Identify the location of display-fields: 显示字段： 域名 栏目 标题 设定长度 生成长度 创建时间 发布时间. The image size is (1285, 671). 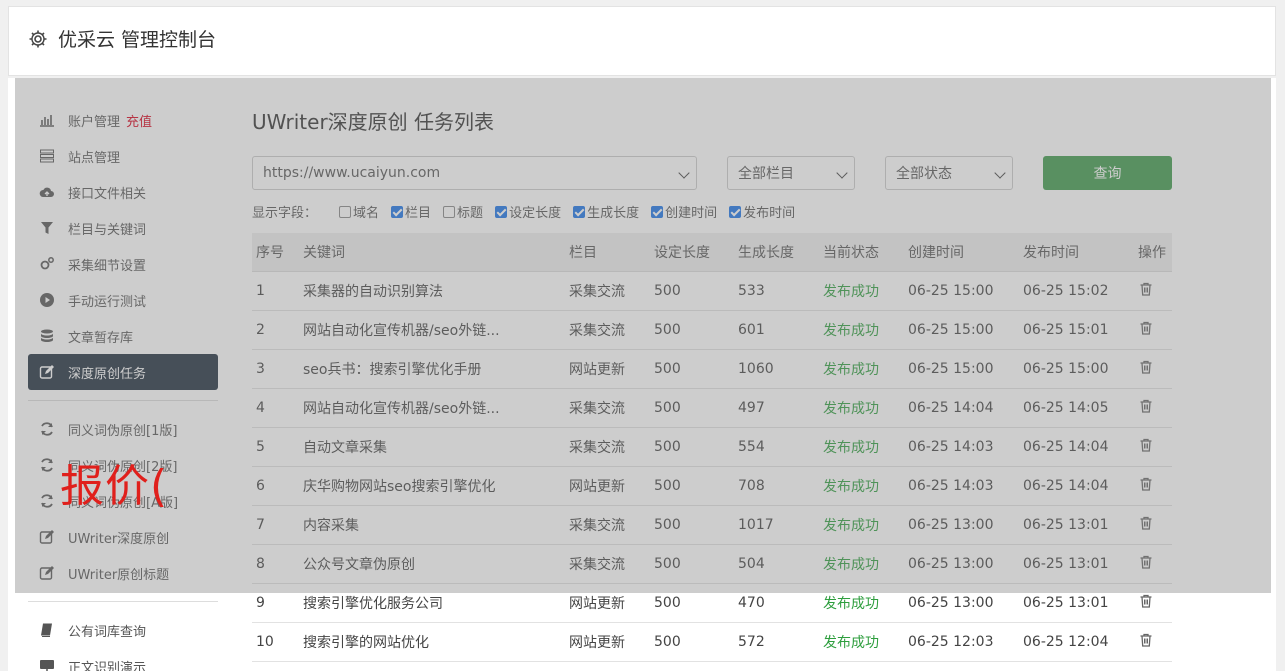
(529, 211).